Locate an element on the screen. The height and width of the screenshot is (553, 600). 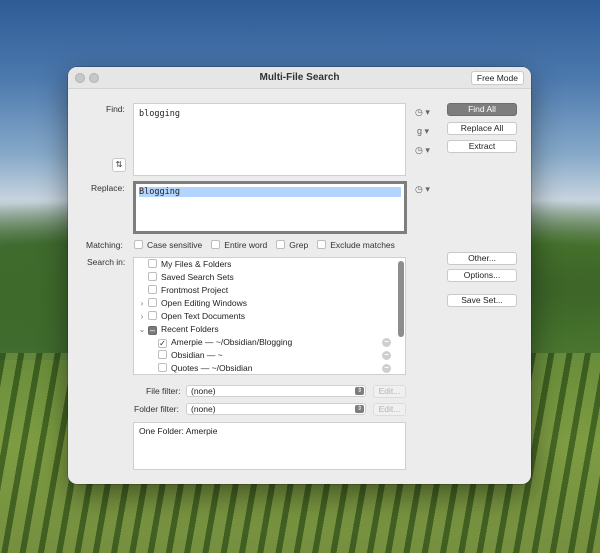
exclude-matches-checkbox: Exclude matches is located at coordinates (356, 245).